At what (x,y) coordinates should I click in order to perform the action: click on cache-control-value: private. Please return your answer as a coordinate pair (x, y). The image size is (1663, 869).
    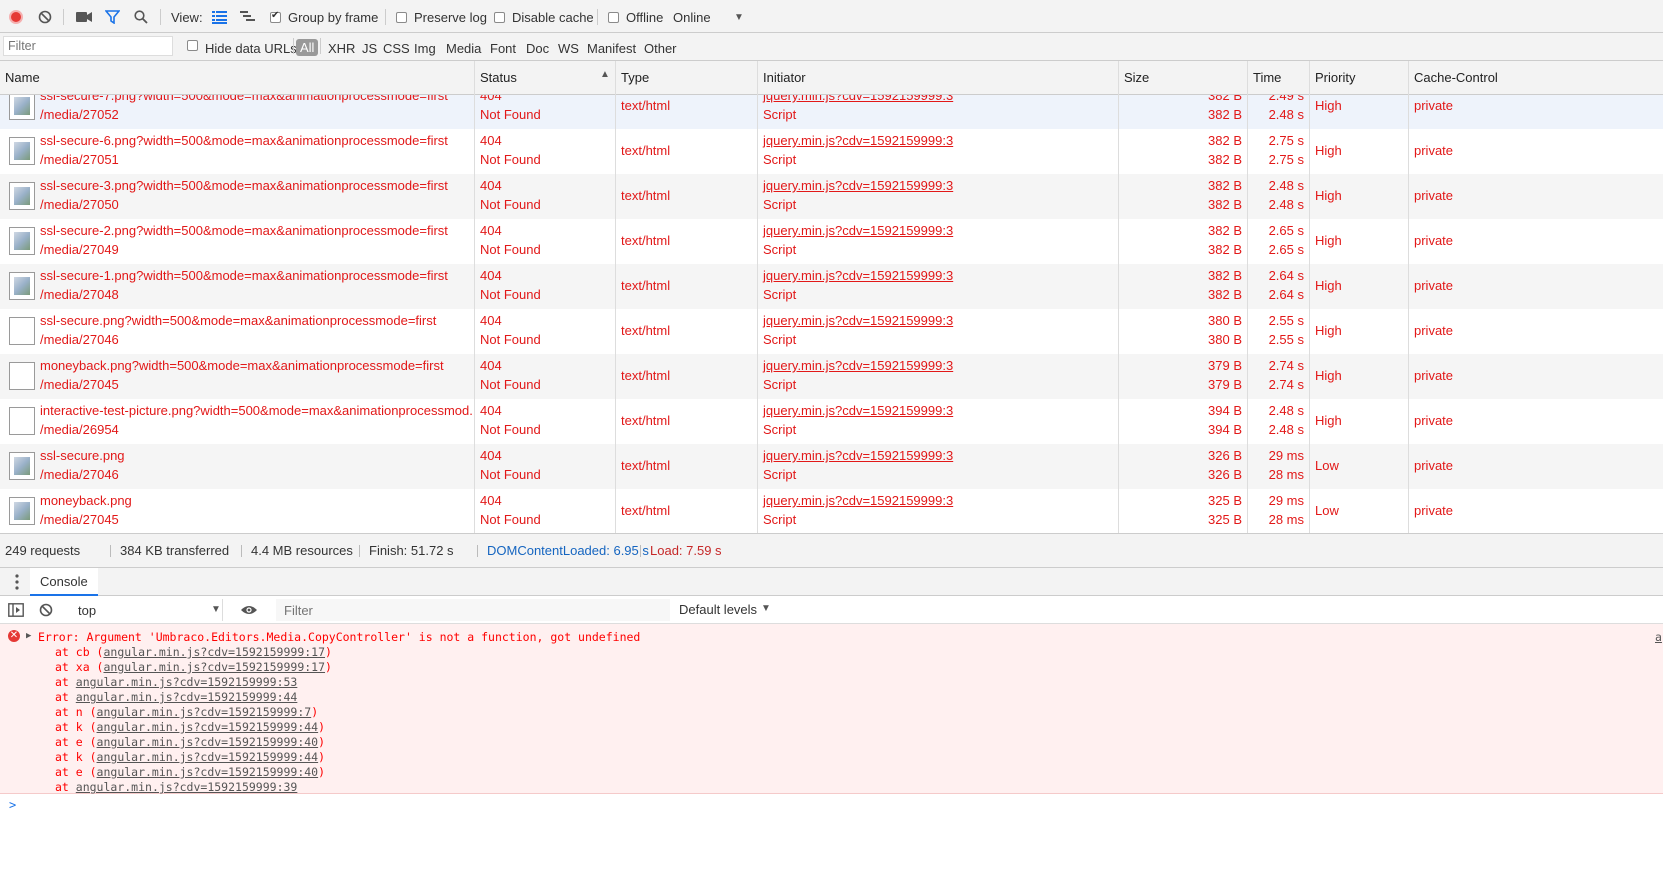
    Looking at the image, I should click on (1434, 420).